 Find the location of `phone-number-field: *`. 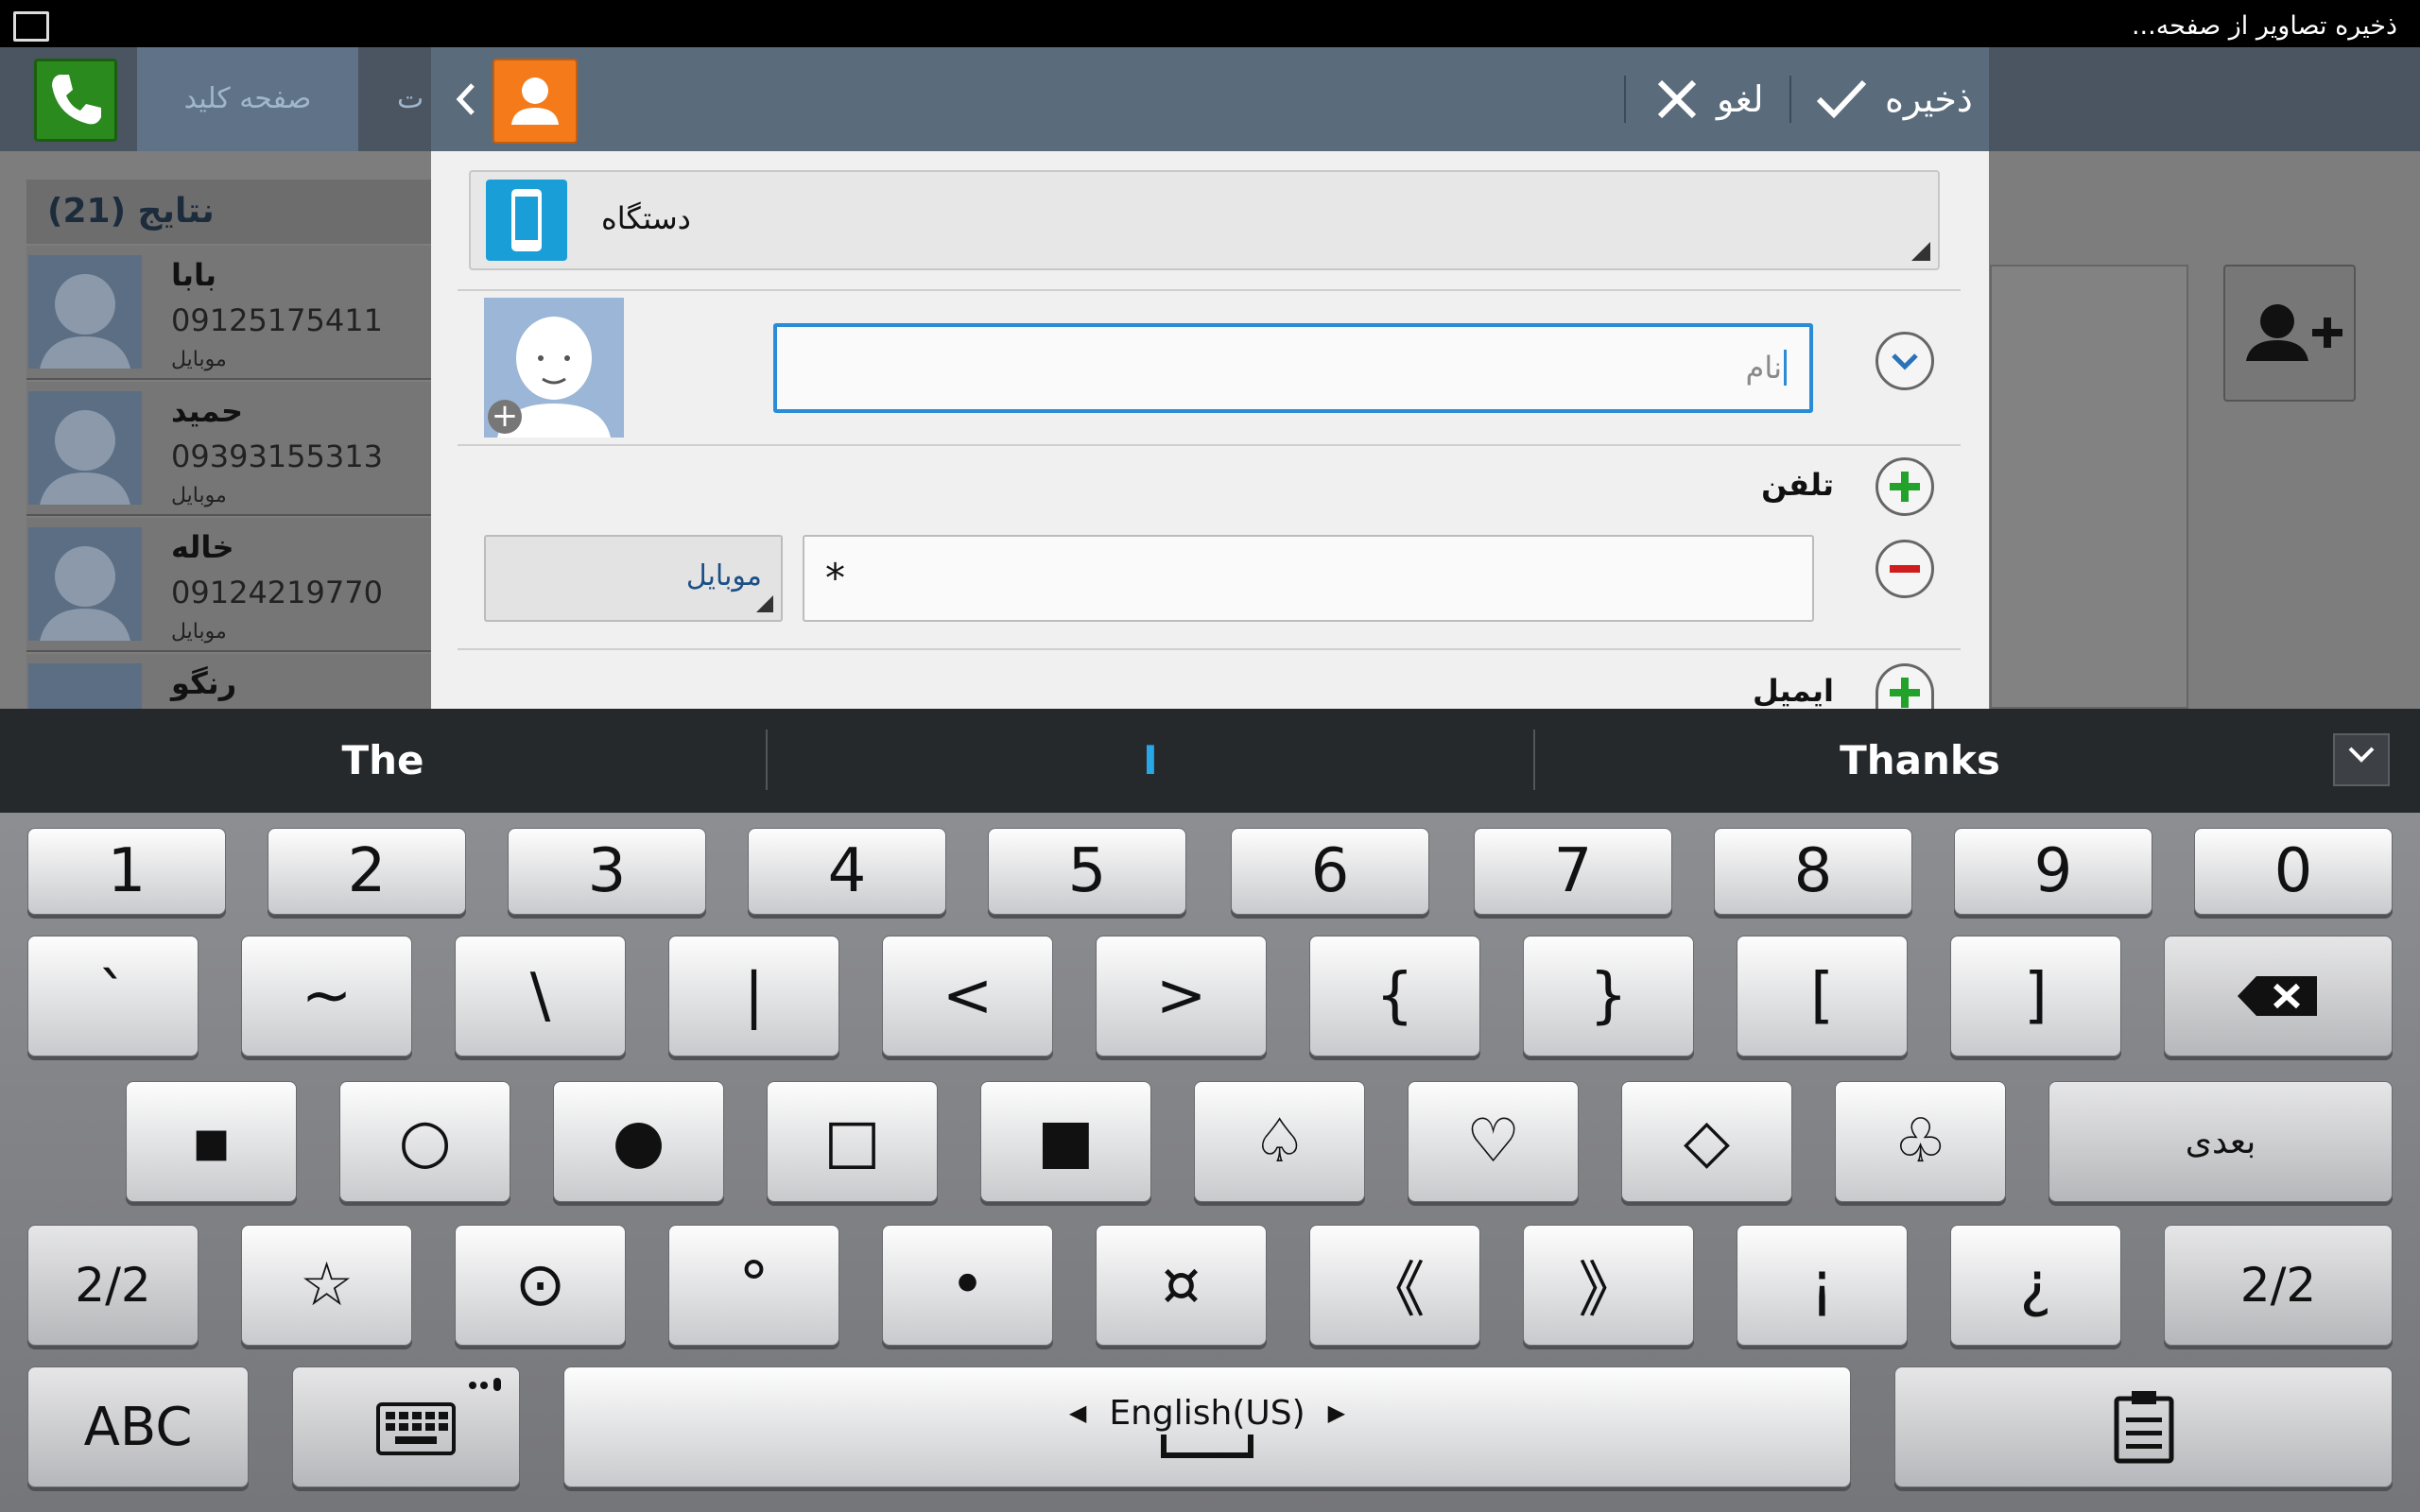

phone-number-field: * is located at coordinates (1309, 578).